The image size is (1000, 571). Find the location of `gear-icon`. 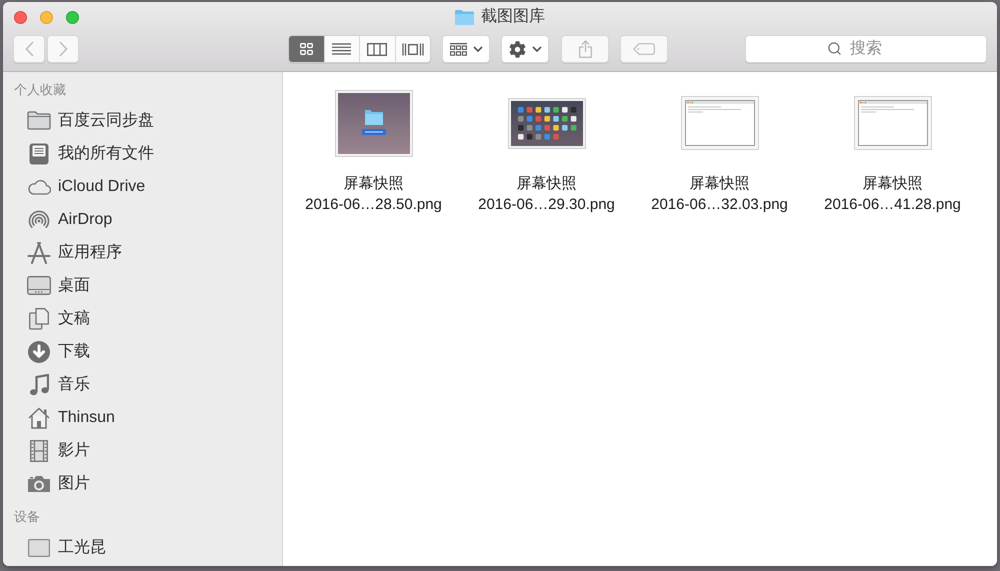

gear-icon is located at coordinates (517, 49).